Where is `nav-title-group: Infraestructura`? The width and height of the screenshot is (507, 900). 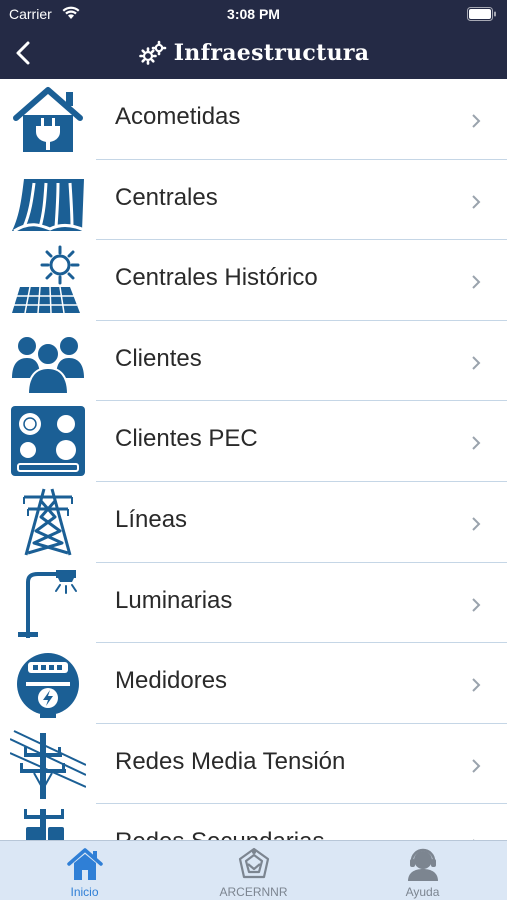 nav-title-group: Infraestructura is located at coordinates (253, 53).